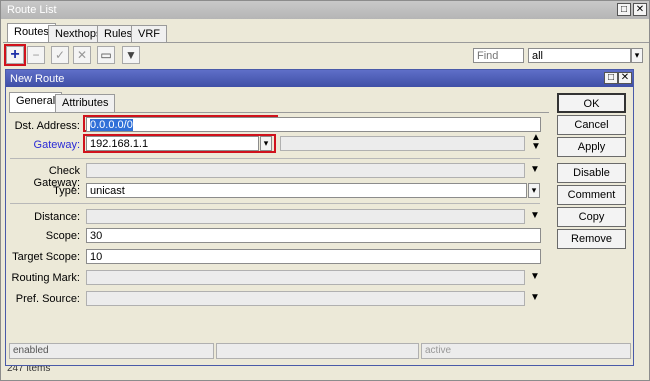 This screenshot has width=650, height=381. Describe the element at coordinates (305, 216) in the screenshot. I see `distance-field` at that location.